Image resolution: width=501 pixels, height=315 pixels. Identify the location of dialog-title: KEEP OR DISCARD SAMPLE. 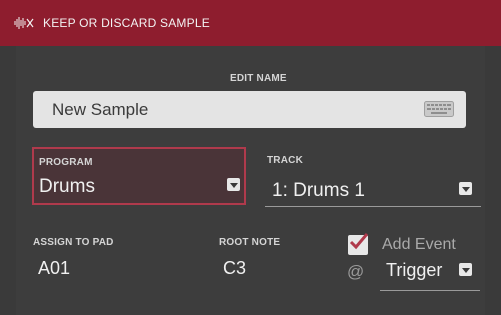
(126, 23).